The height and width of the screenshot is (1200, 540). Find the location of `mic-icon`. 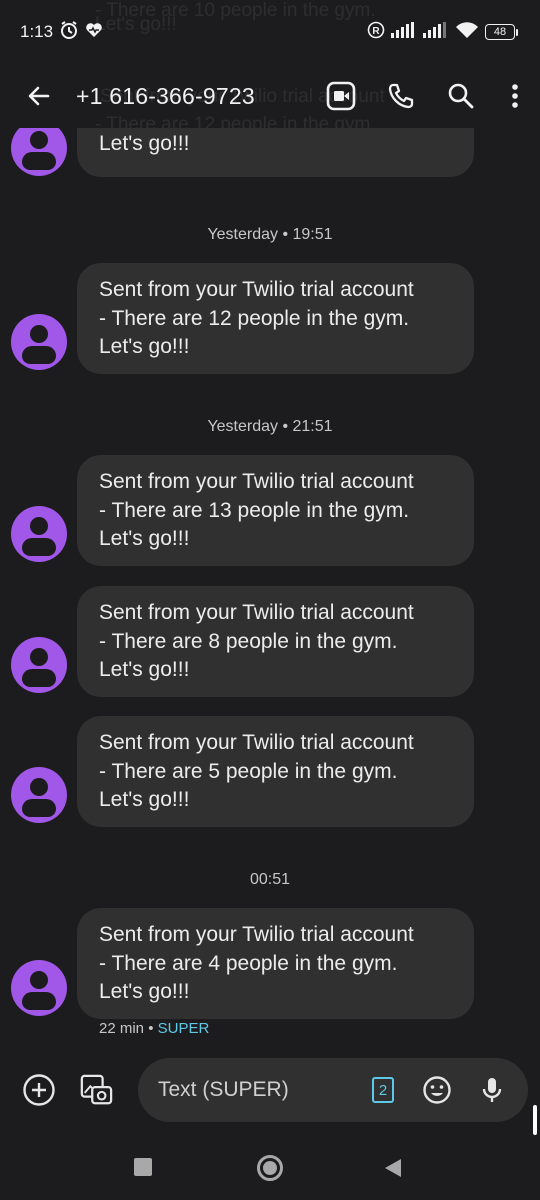

mic-icon is located at coordinates (492, 1090).